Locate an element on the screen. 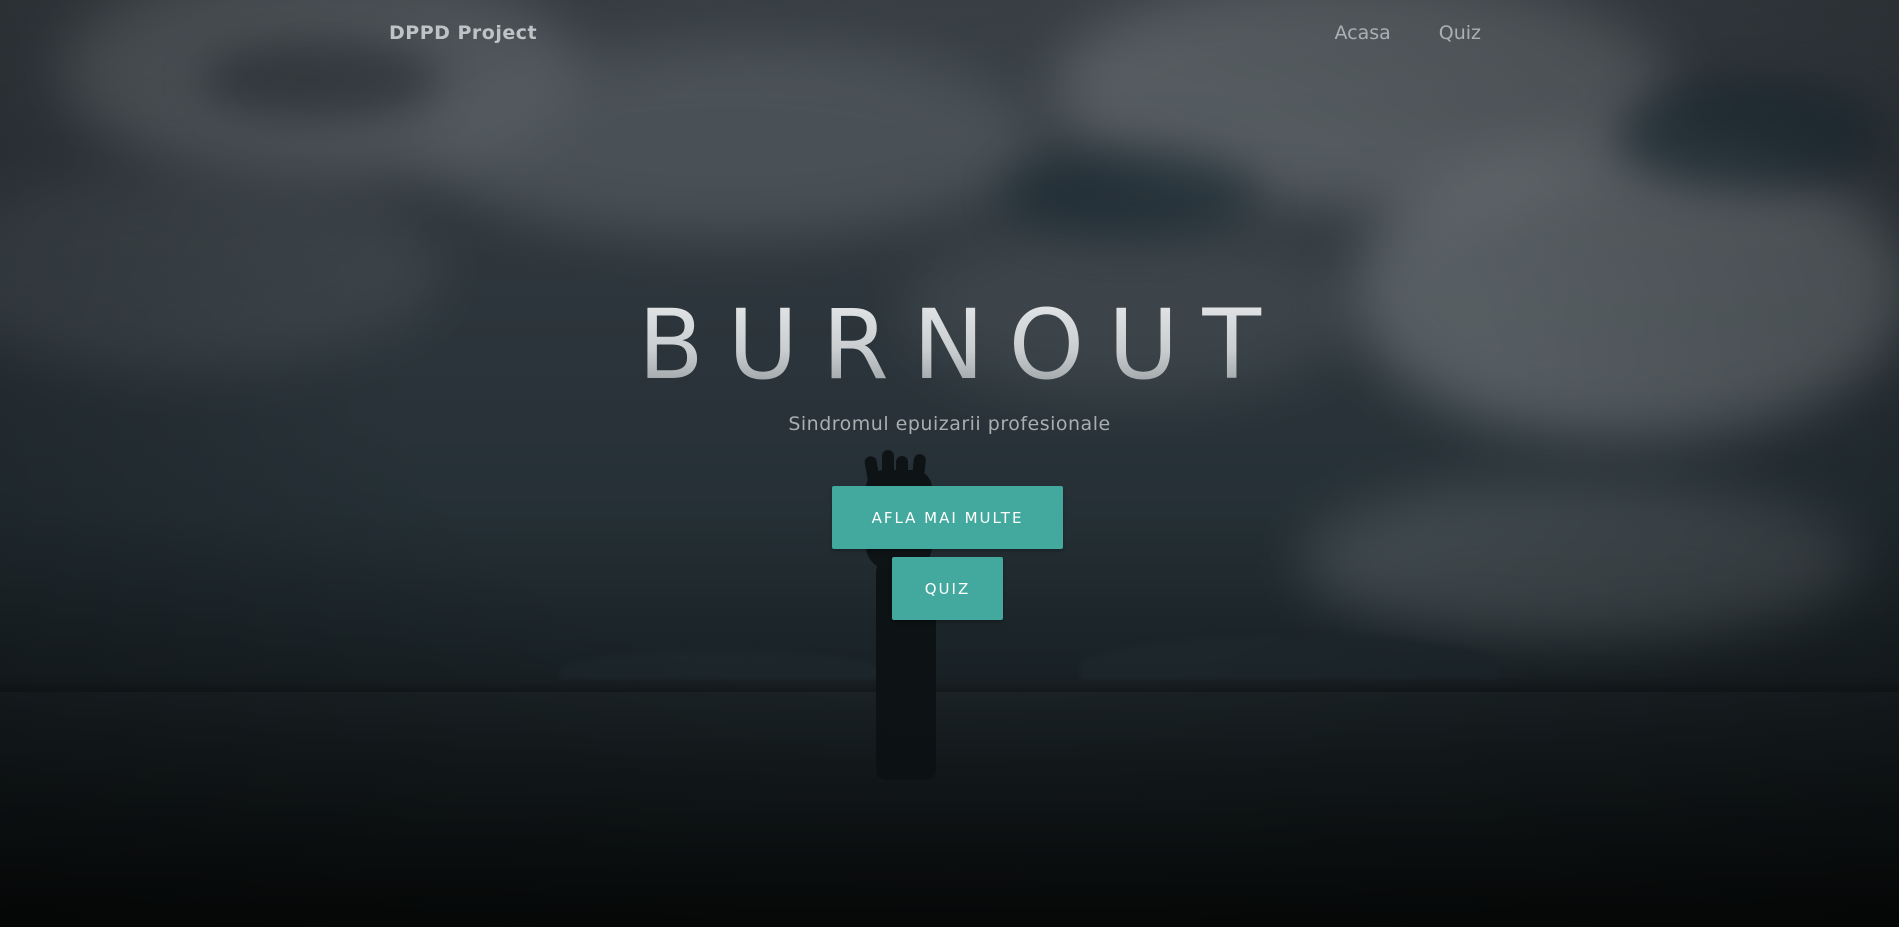  background-horizon is located at coordinates (949, 684).